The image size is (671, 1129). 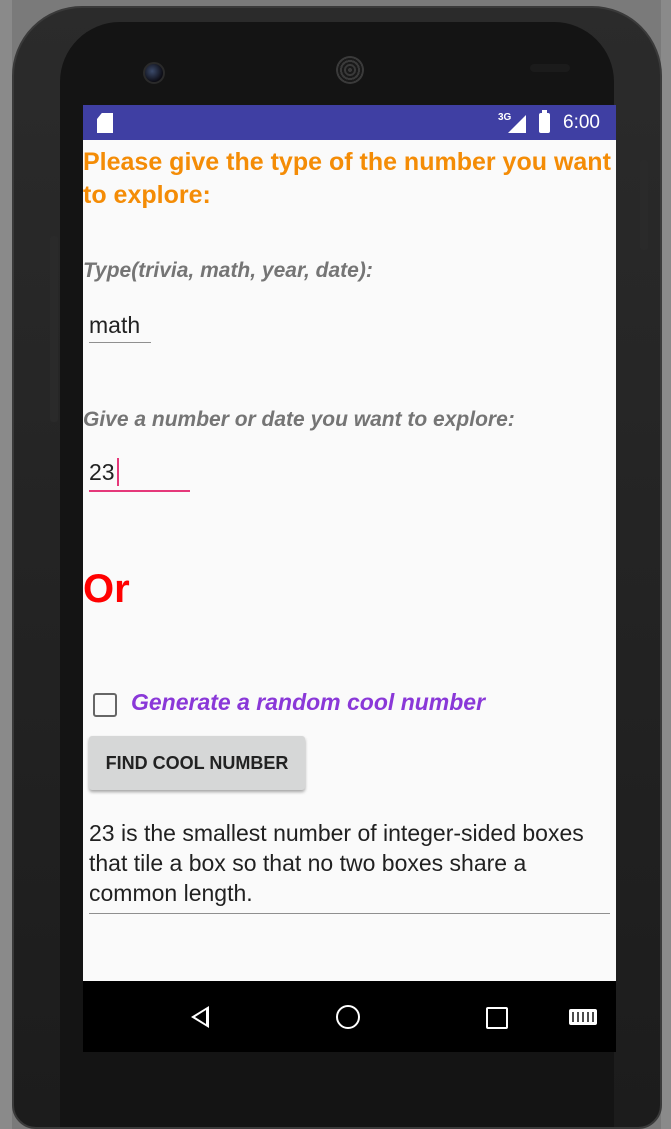 What do you see at coordinates (6, 564) in the screenshot?
I see `background-left` at bounding box center [6, 564].